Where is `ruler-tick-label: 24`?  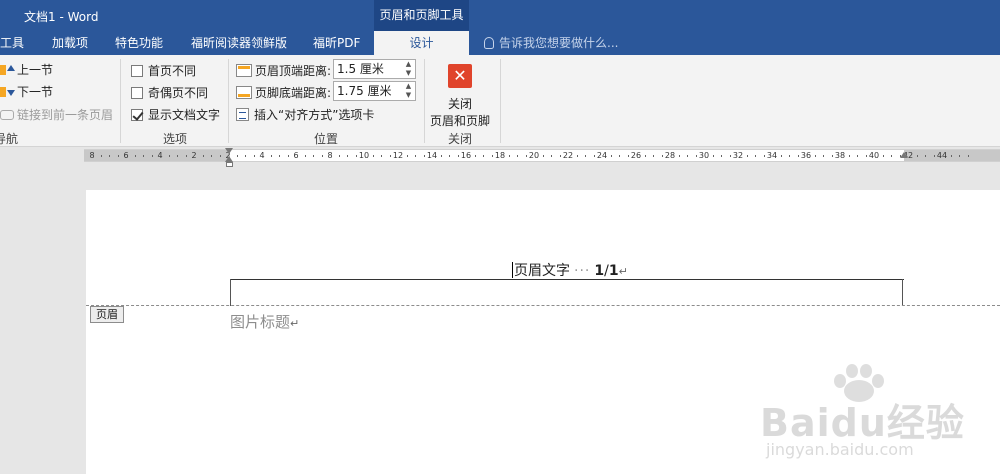 ruler-tick-label: 24 is located at coordinates (602, 155).